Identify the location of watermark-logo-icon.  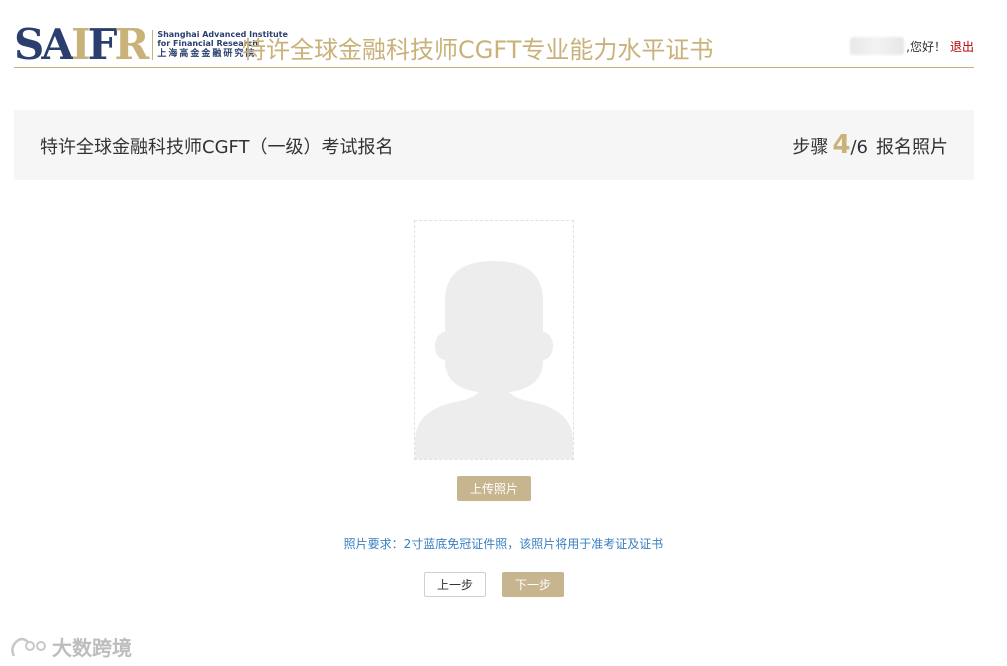
(28, 647).